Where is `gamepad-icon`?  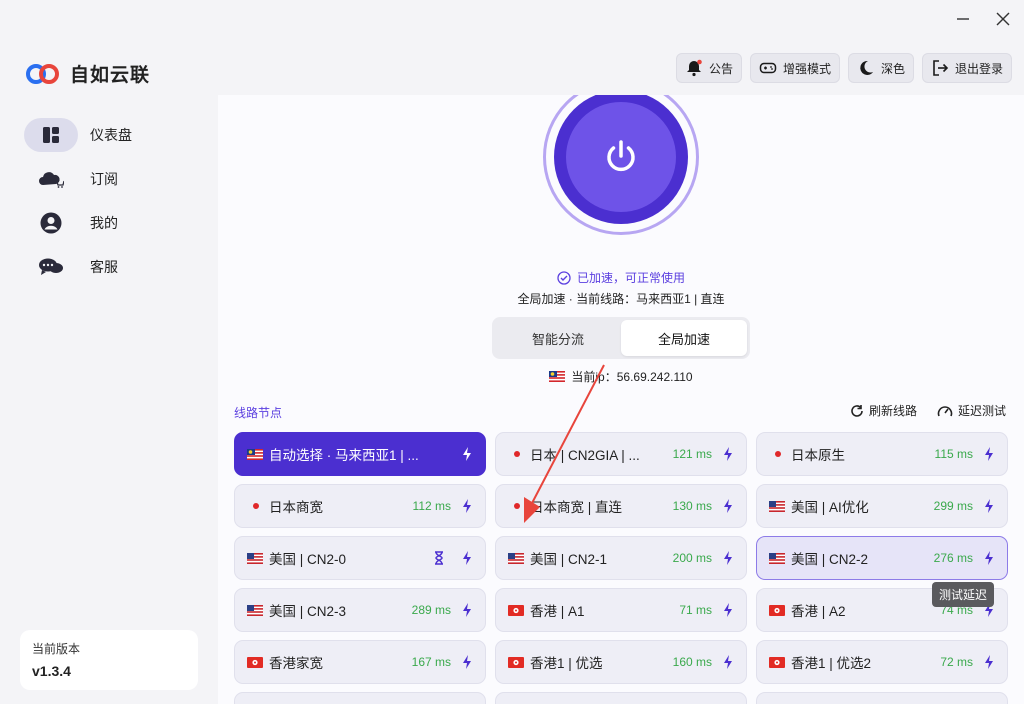
gamepad-icon is located at coordinates (768, 68).